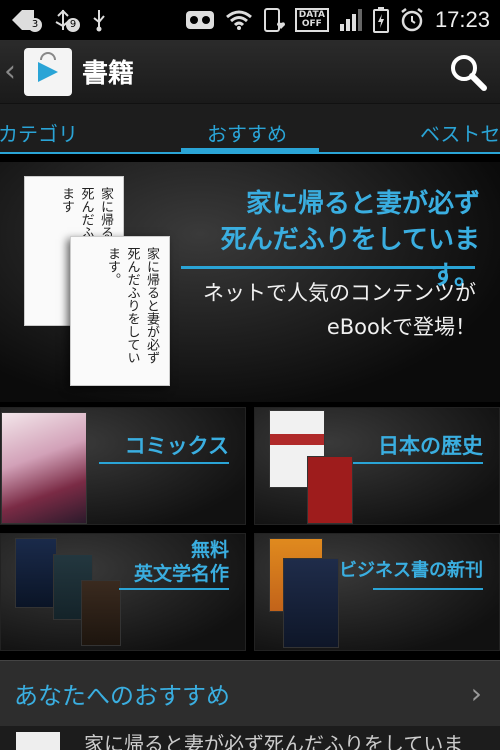 The image size is (500, 750). Describe the element at coordinates (250, 150) in the screenshot. I see `active-tab-indicator` at that location.